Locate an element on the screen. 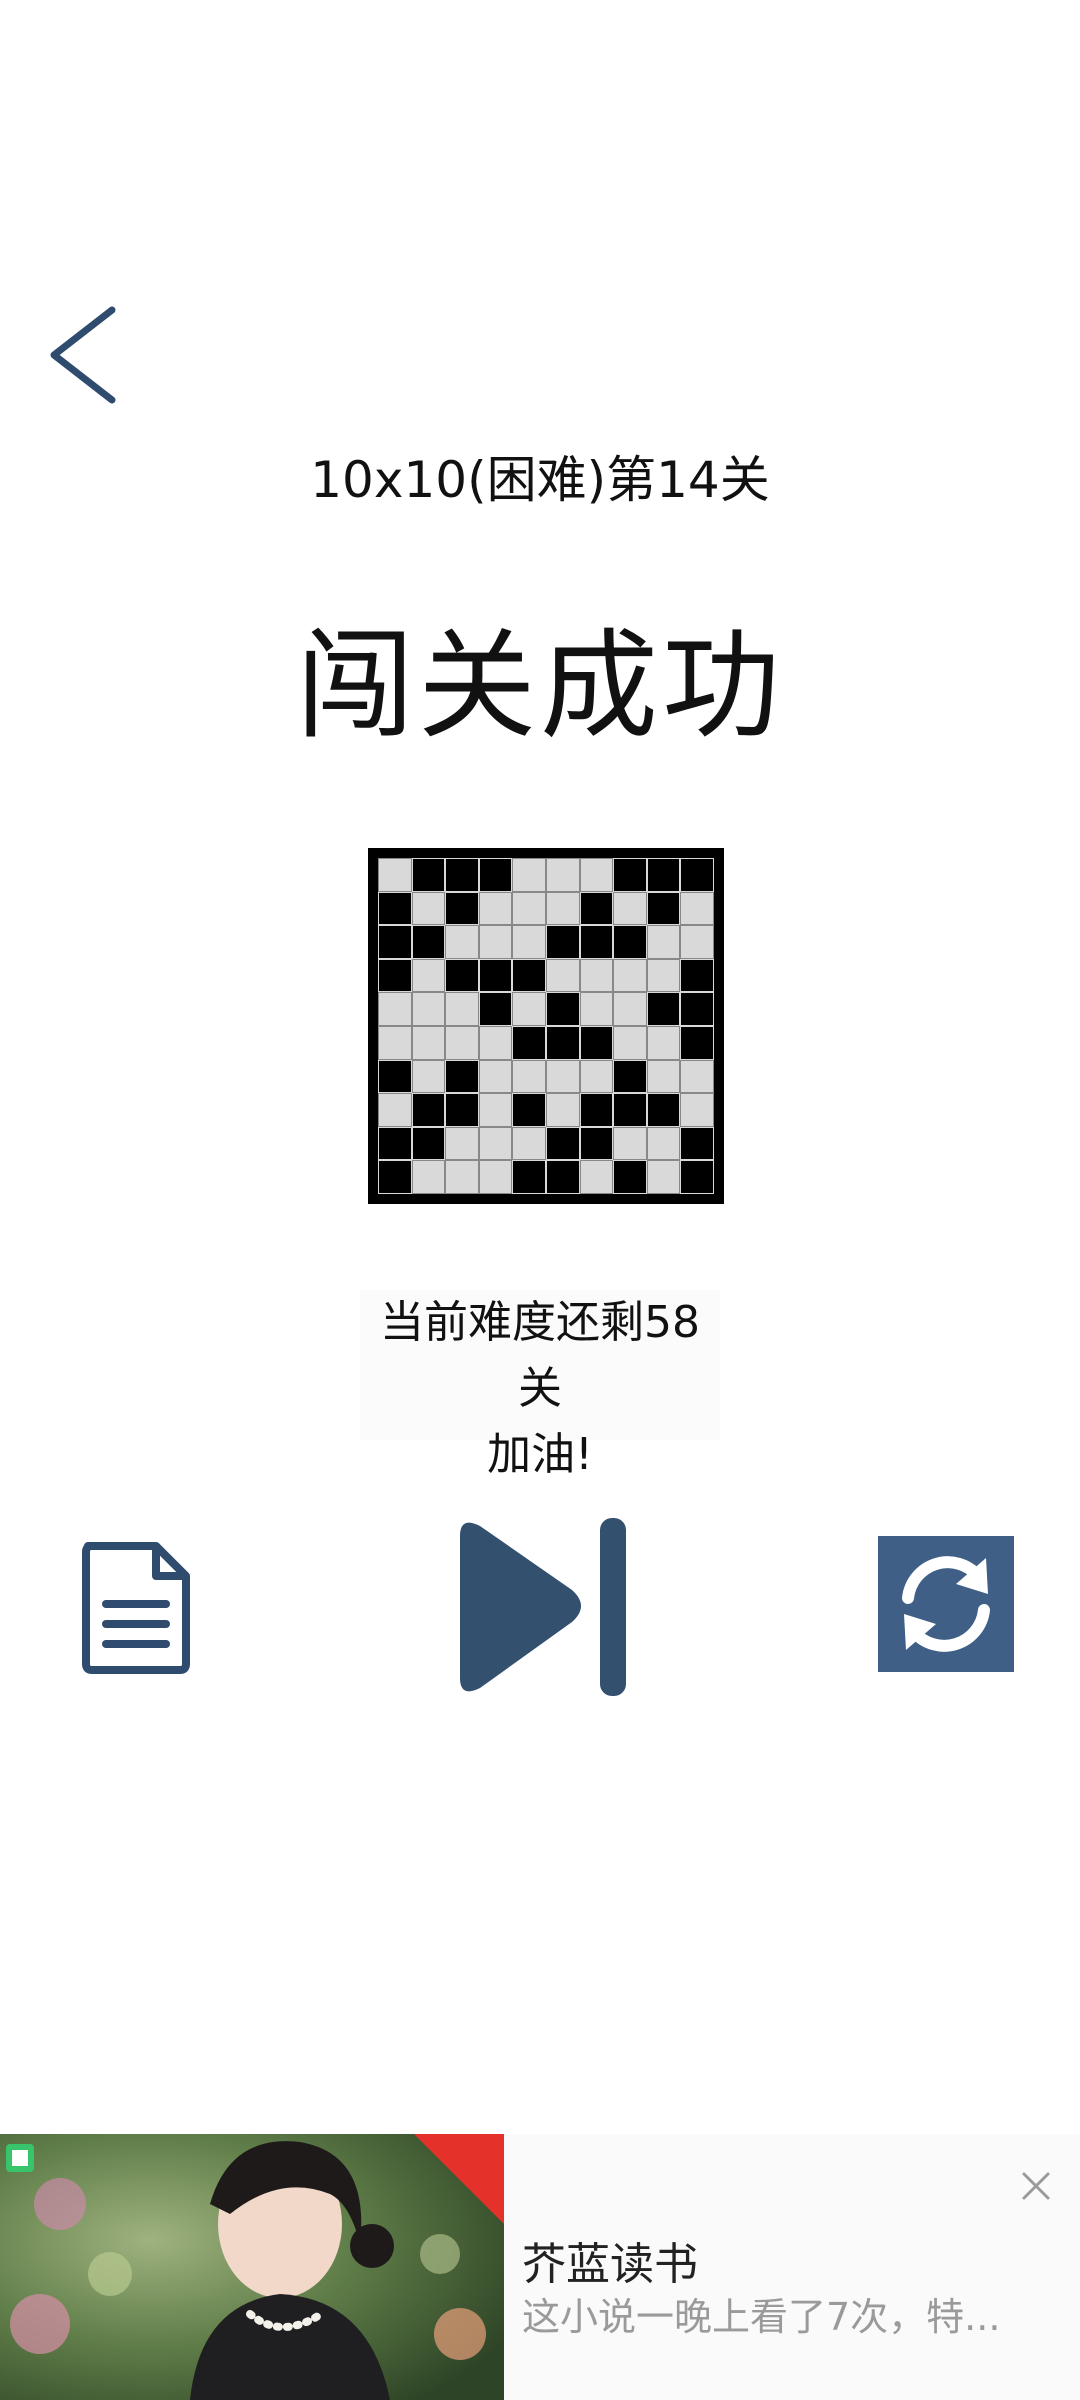 The width and height of the screenshot is (1080, 2400). close-icon is located at coordinates (1036, 2186).